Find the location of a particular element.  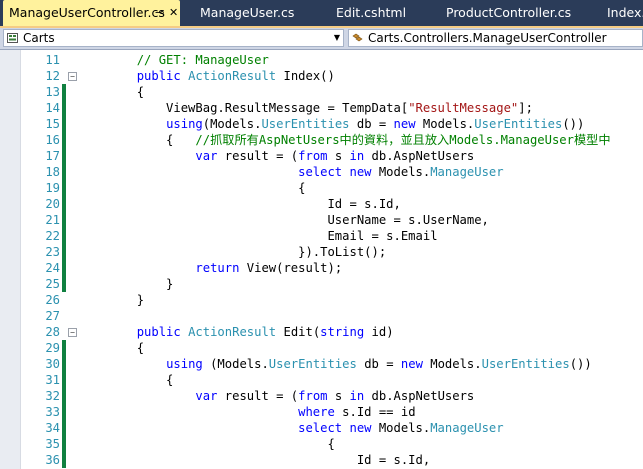

tab-productcontroller: ProductController.cs is located at coordinates (515, 13).